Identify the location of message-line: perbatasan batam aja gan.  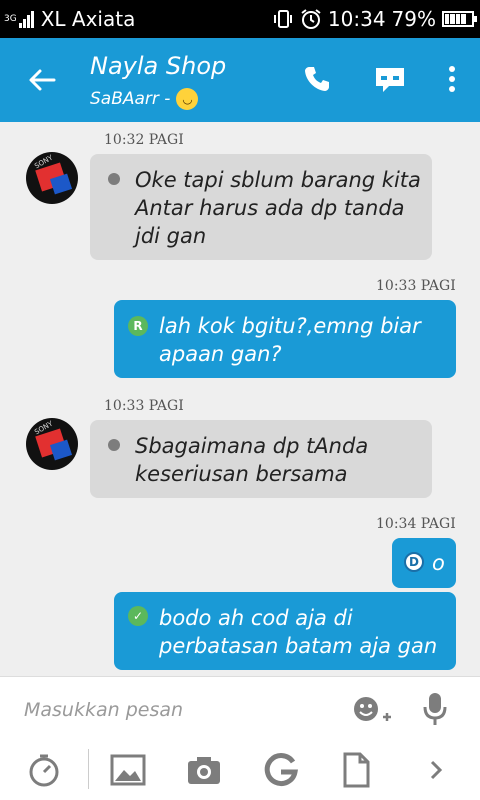
(298, 646).